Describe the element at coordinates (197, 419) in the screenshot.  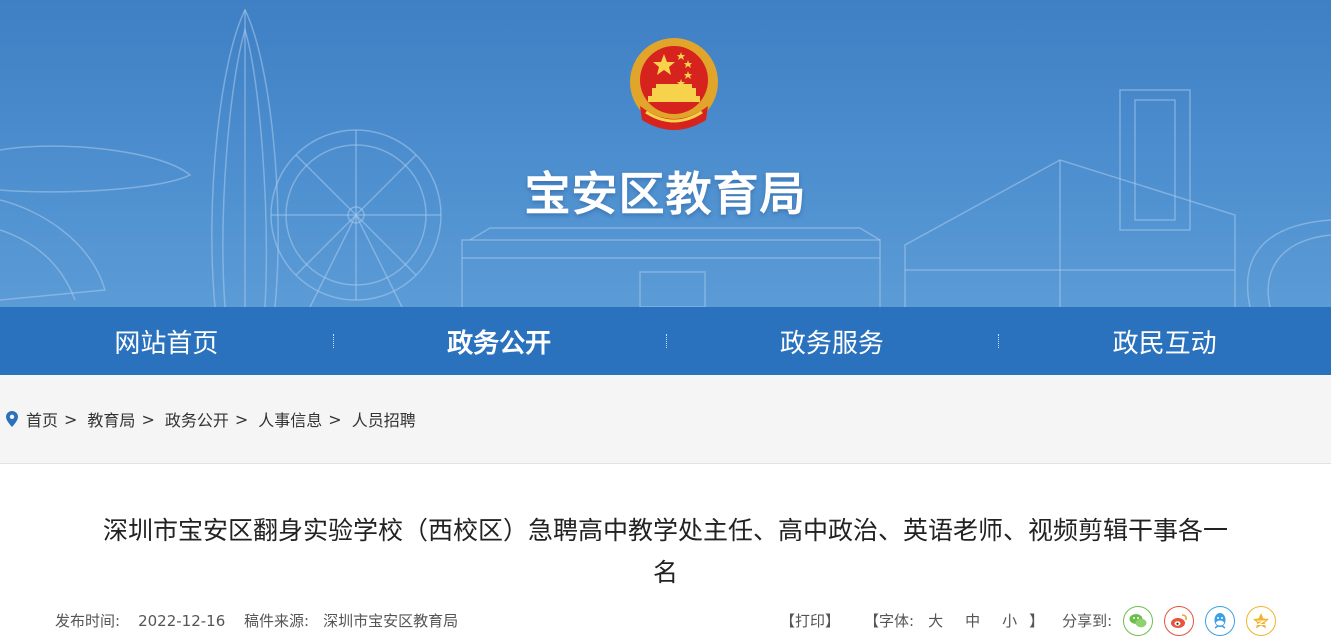
I see `breadcrumb-government-affairs: 政务公开` at that location.